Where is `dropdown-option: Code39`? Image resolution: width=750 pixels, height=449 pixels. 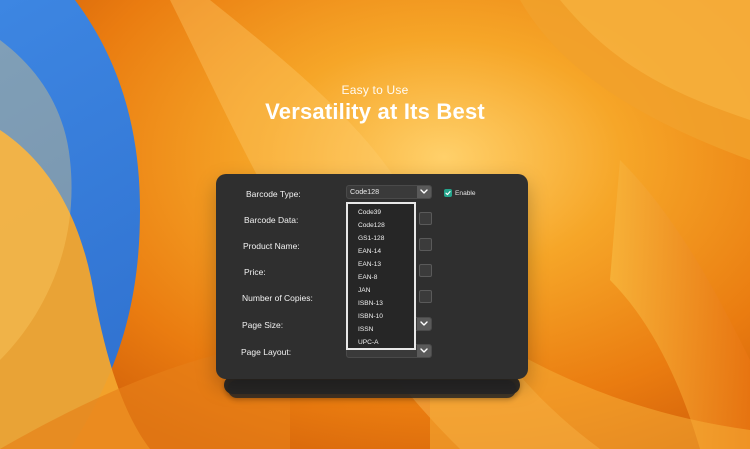 dropdown-option: Code39 is located at coordinates (369, 213).